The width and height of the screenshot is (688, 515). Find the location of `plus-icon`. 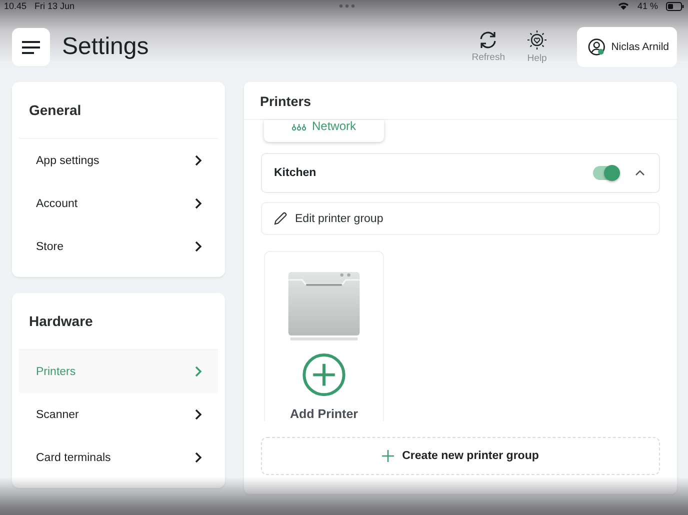

plus-icon is located at coordinates (388, 456).